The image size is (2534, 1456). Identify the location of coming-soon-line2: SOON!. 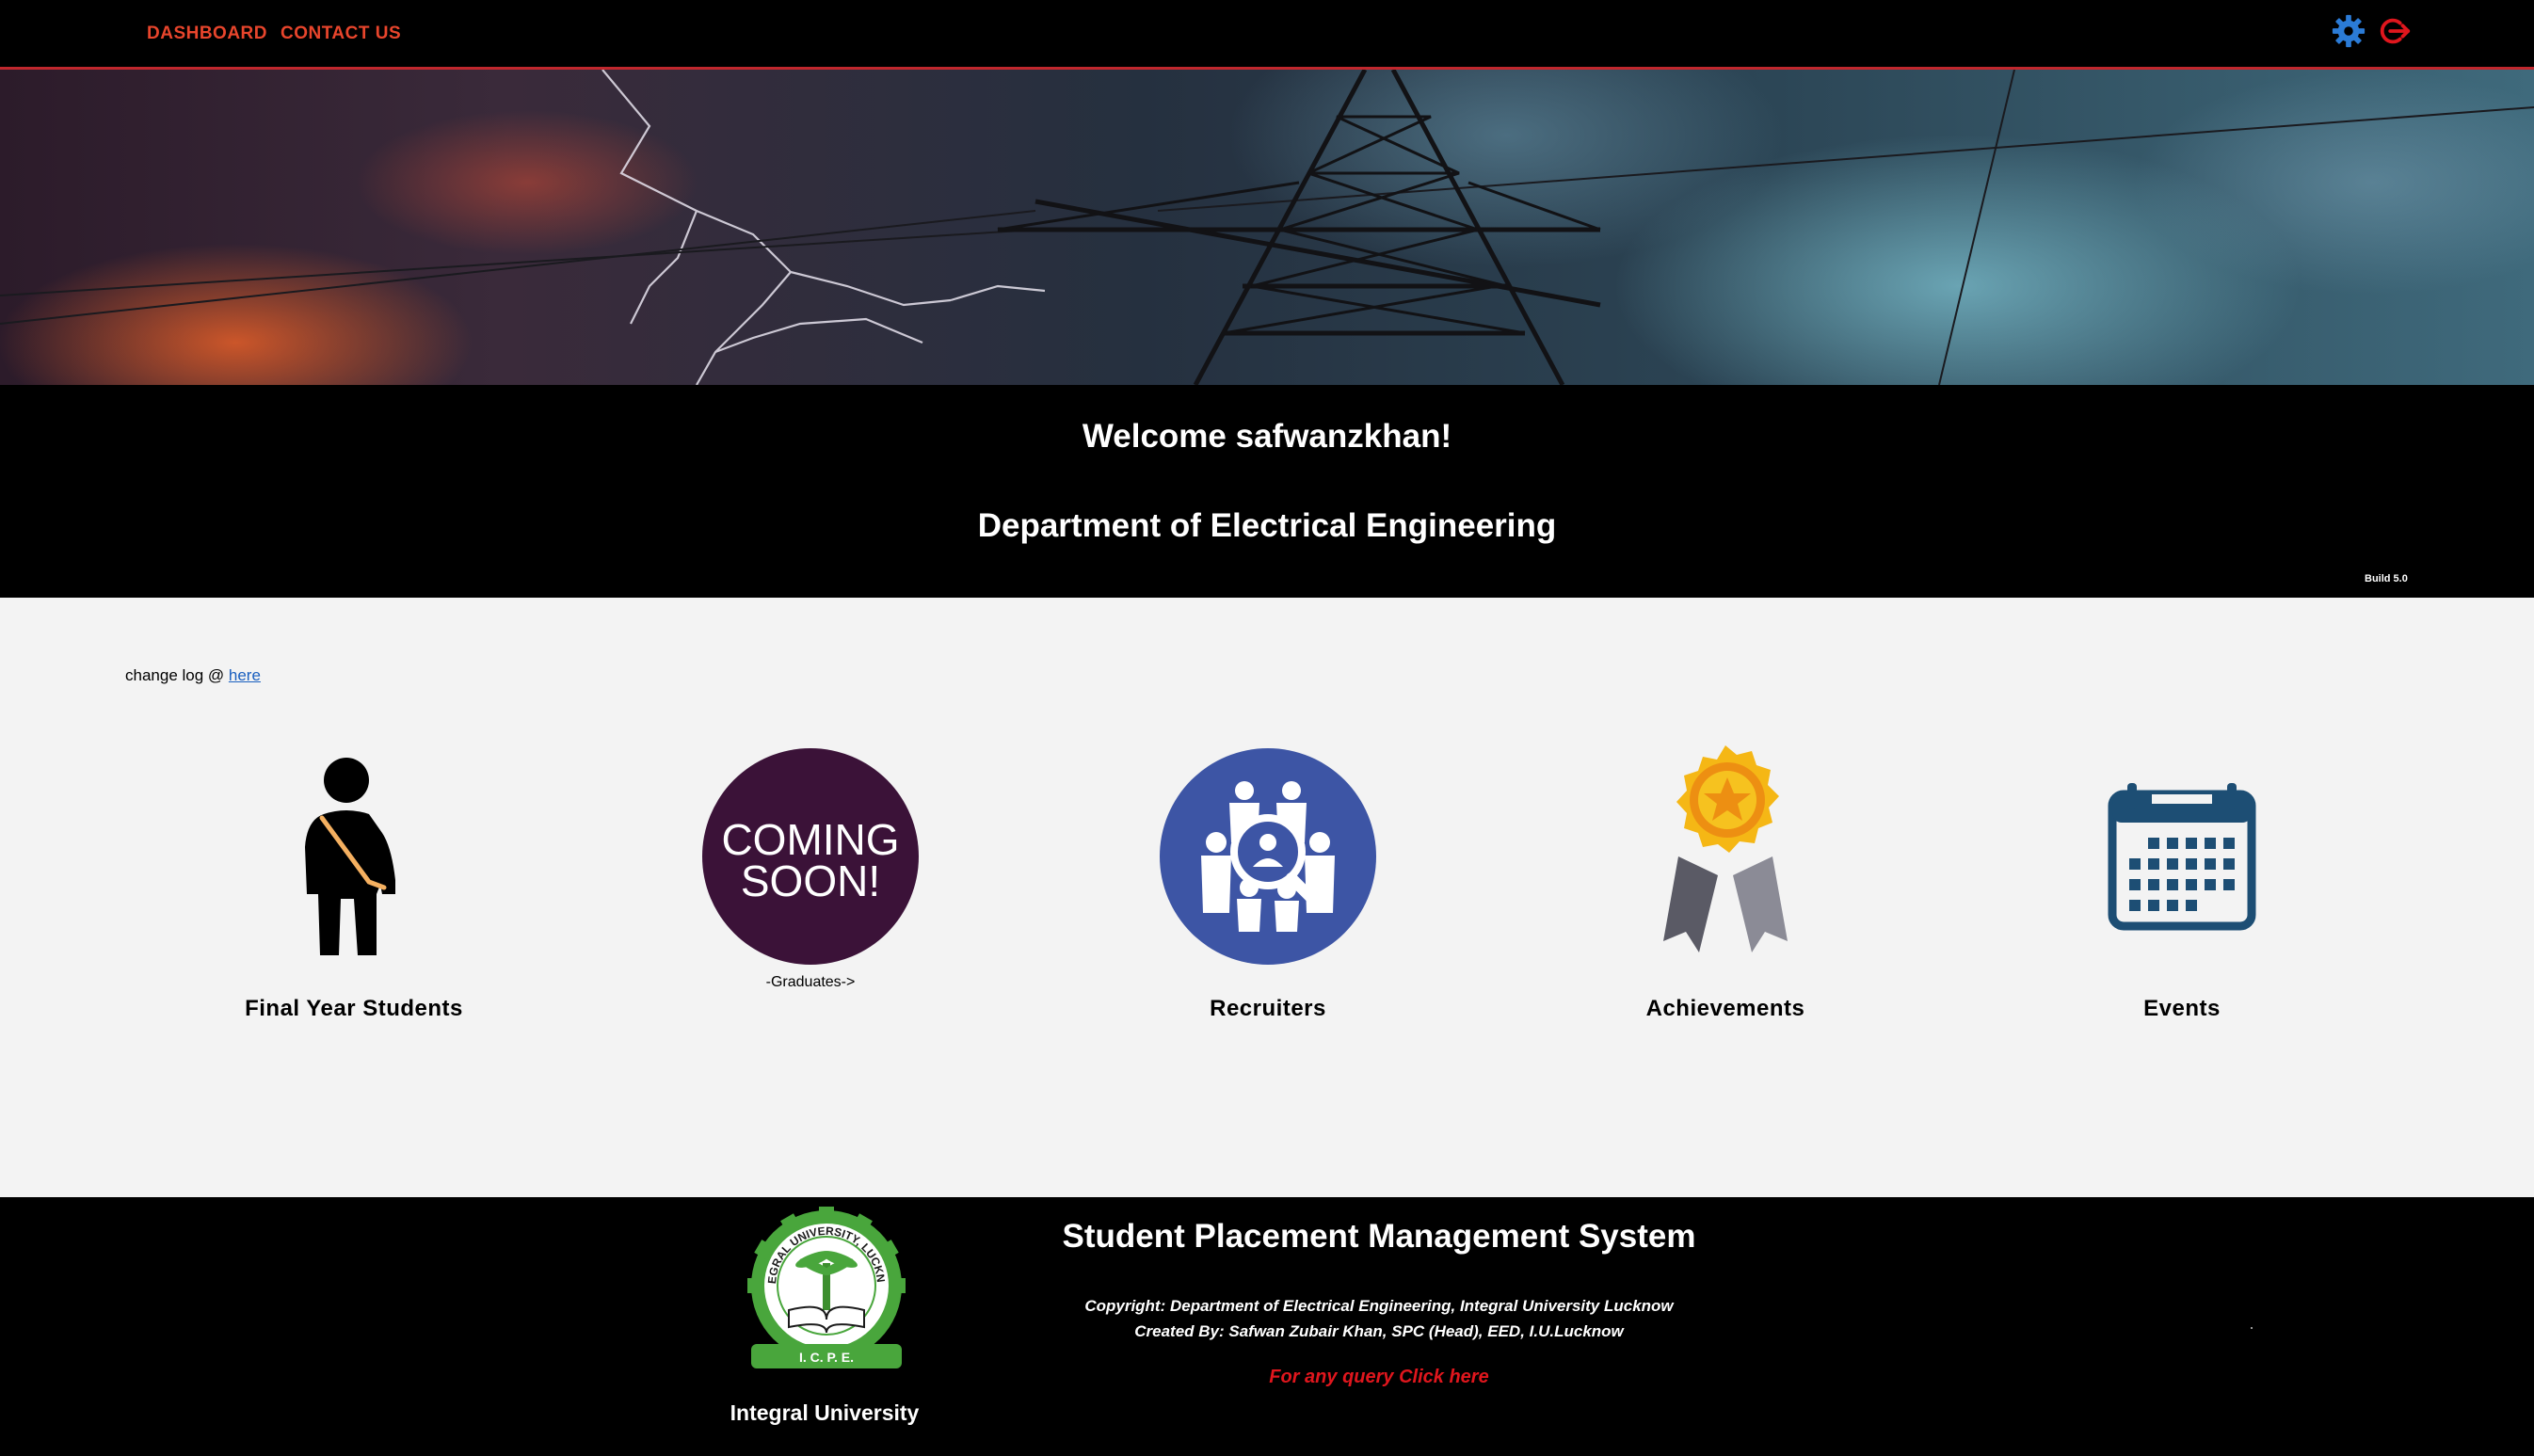
(810, 880).